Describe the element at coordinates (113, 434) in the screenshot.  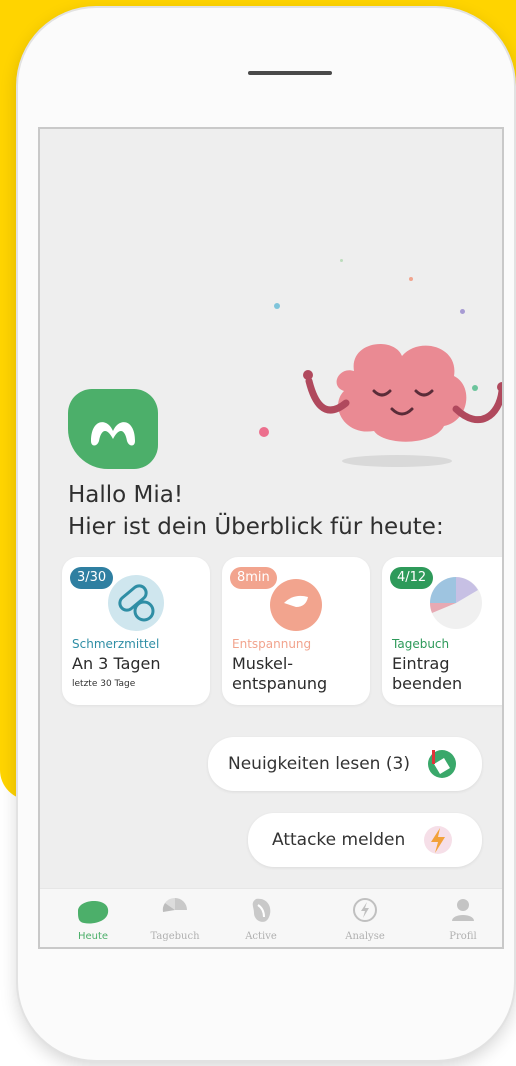
I see `infinity-logo-icon` at that location.